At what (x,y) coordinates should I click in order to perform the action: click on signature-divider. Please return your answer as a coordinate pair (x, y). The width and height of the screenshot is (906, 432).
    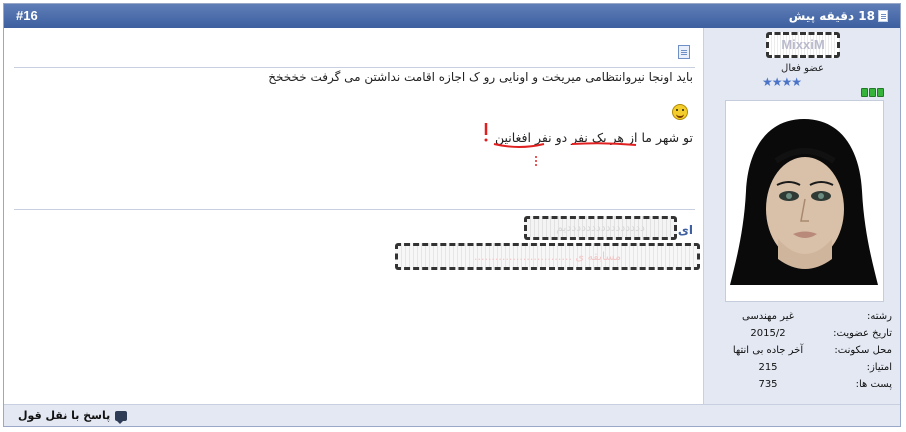
    Looking at the image, I should click on (354, 209).